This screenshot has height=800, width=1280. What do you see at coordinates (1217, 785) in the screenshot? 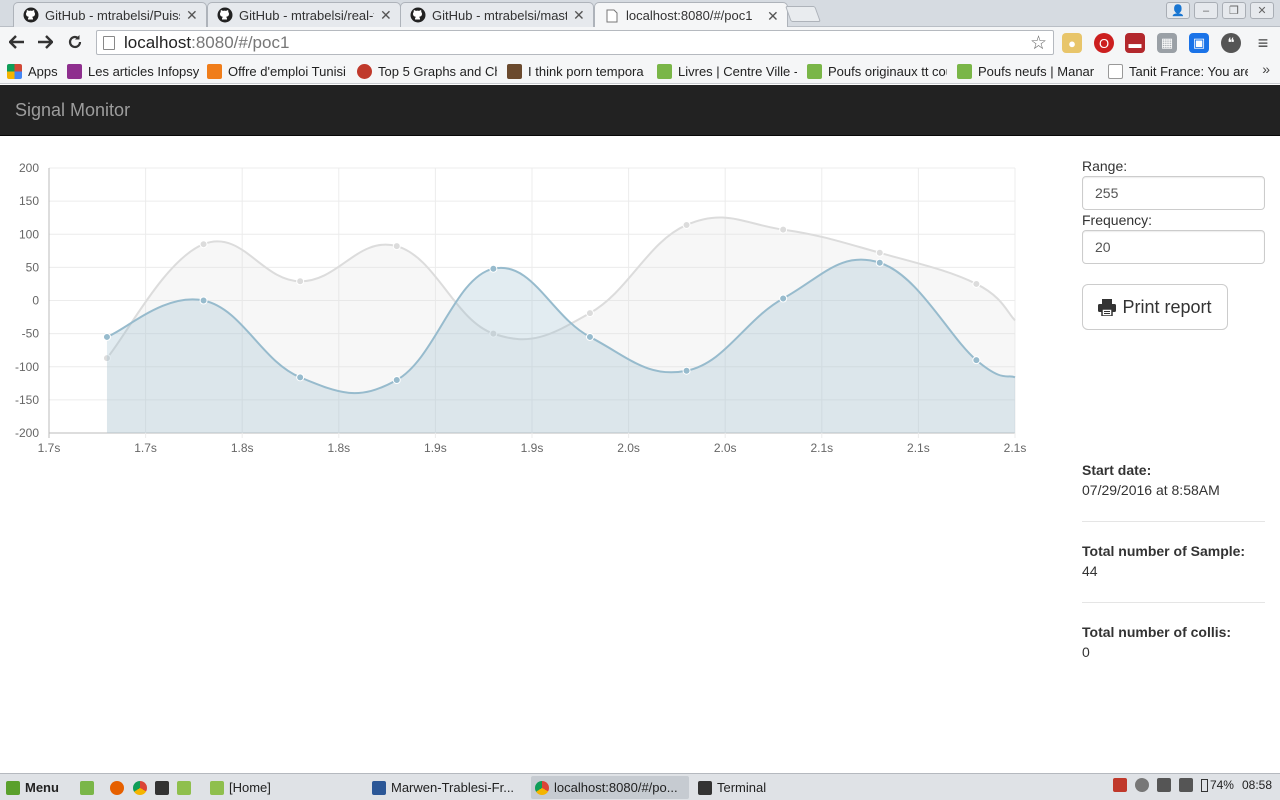
I see `battery-icon: 74%` at bounding box center [1217, 785].